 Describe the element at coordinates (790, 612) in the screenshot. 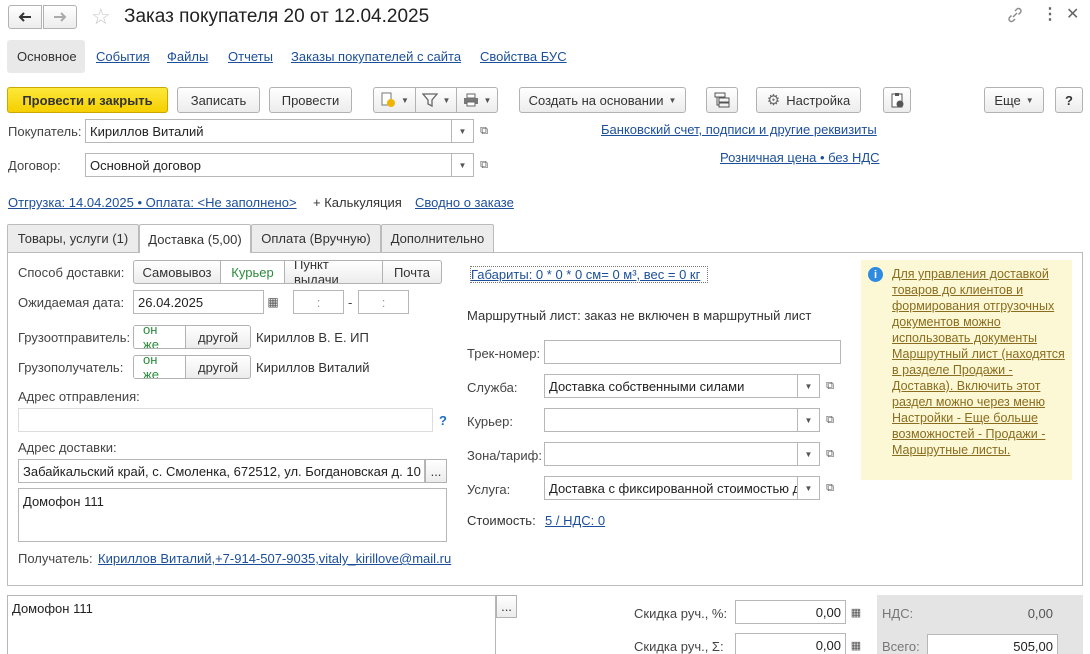

I see `discount-pct-field: 0,00` at that location.